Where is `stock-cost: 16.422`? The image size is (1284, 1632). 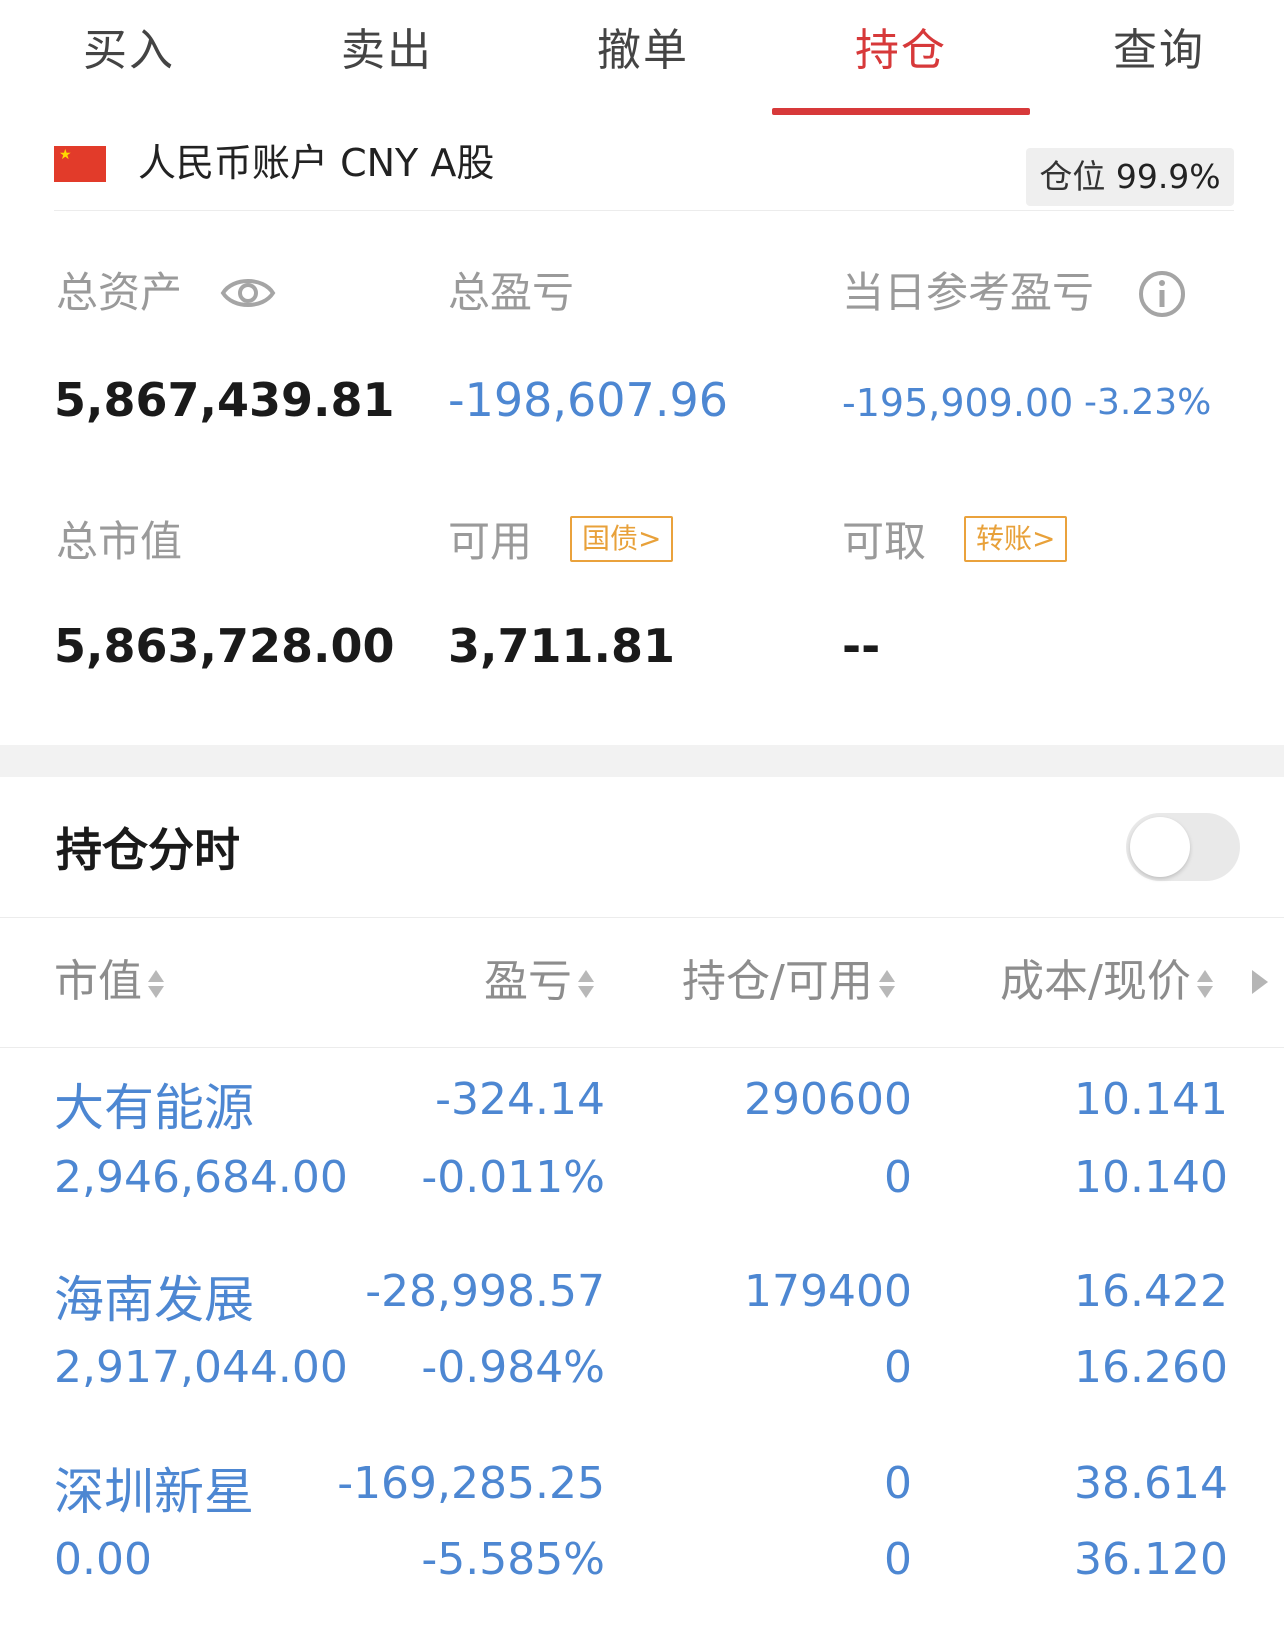 stock-cost: 16.422 is located at coordinates (1151, 1291).